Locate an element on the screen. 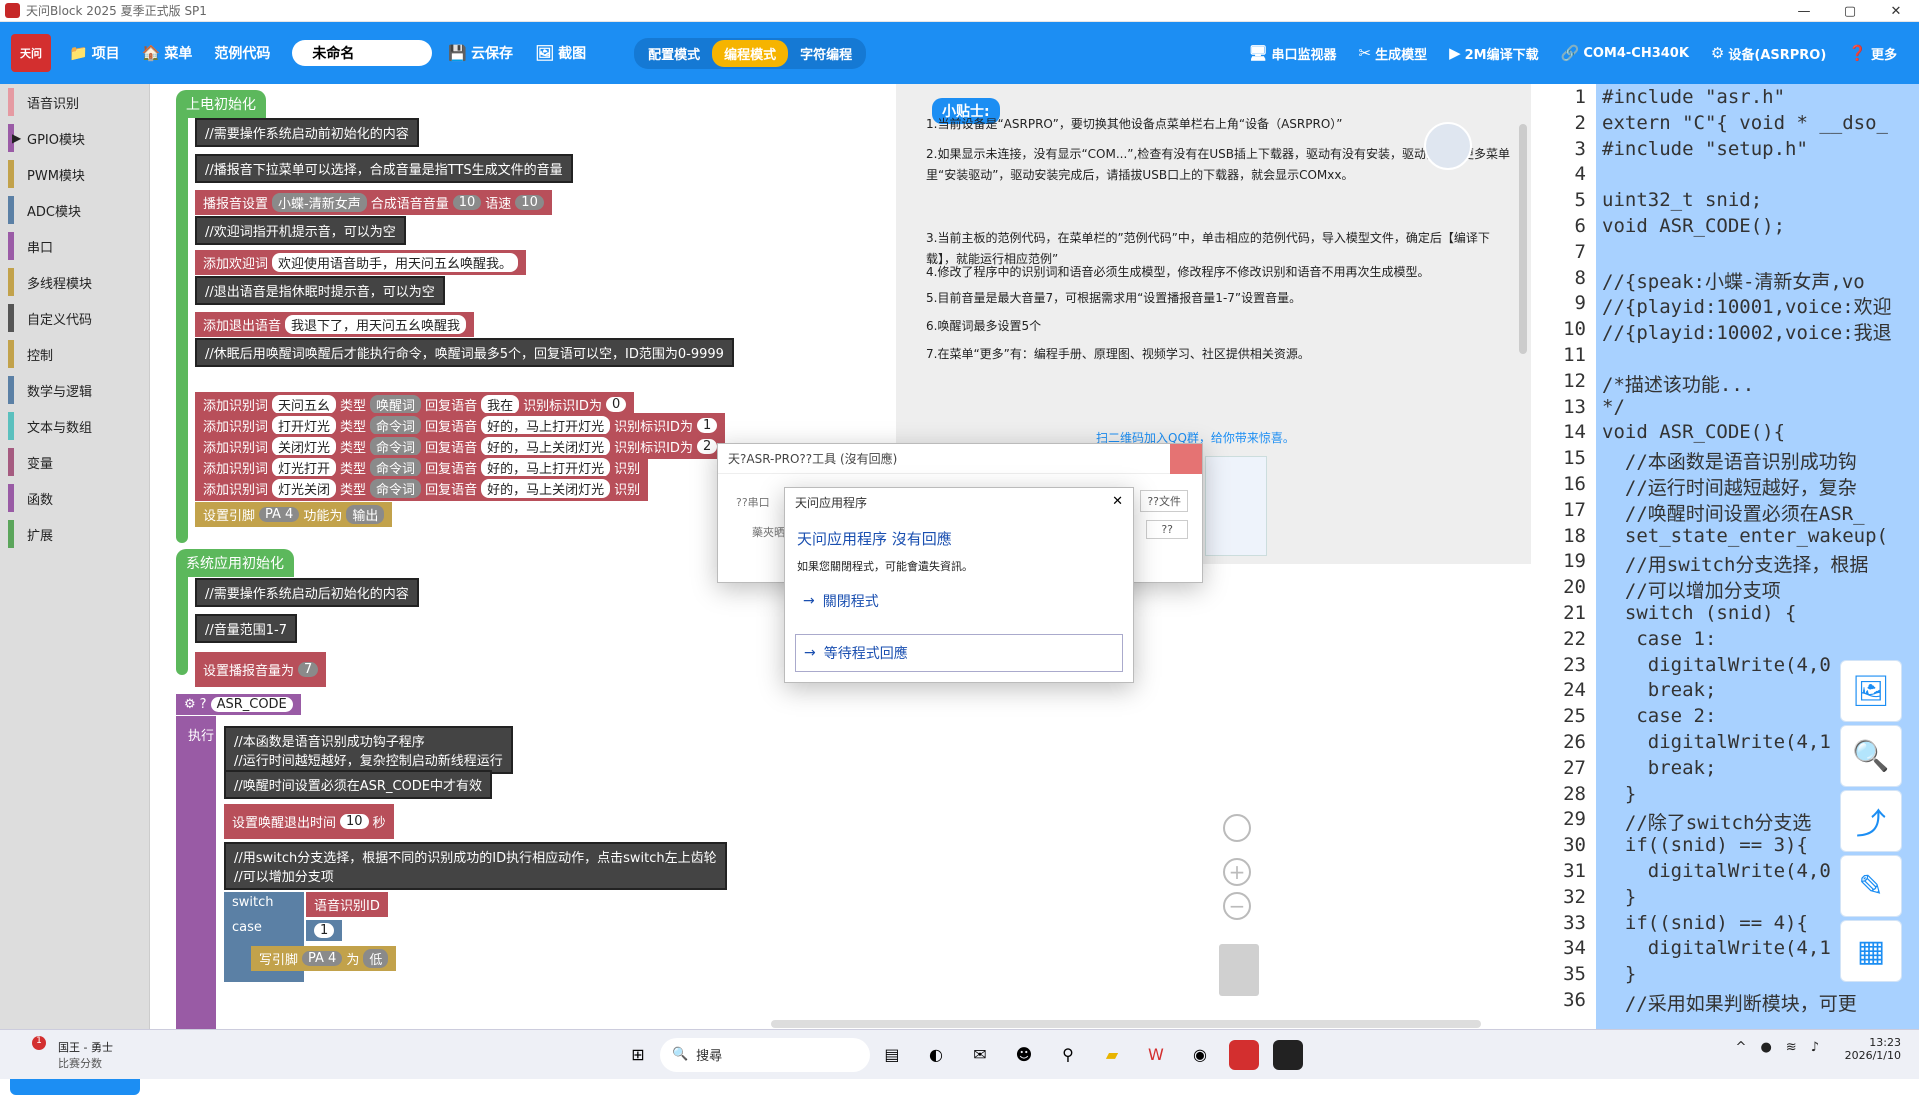  qr-icon: ▦ is located at coordinates (1871, 951).